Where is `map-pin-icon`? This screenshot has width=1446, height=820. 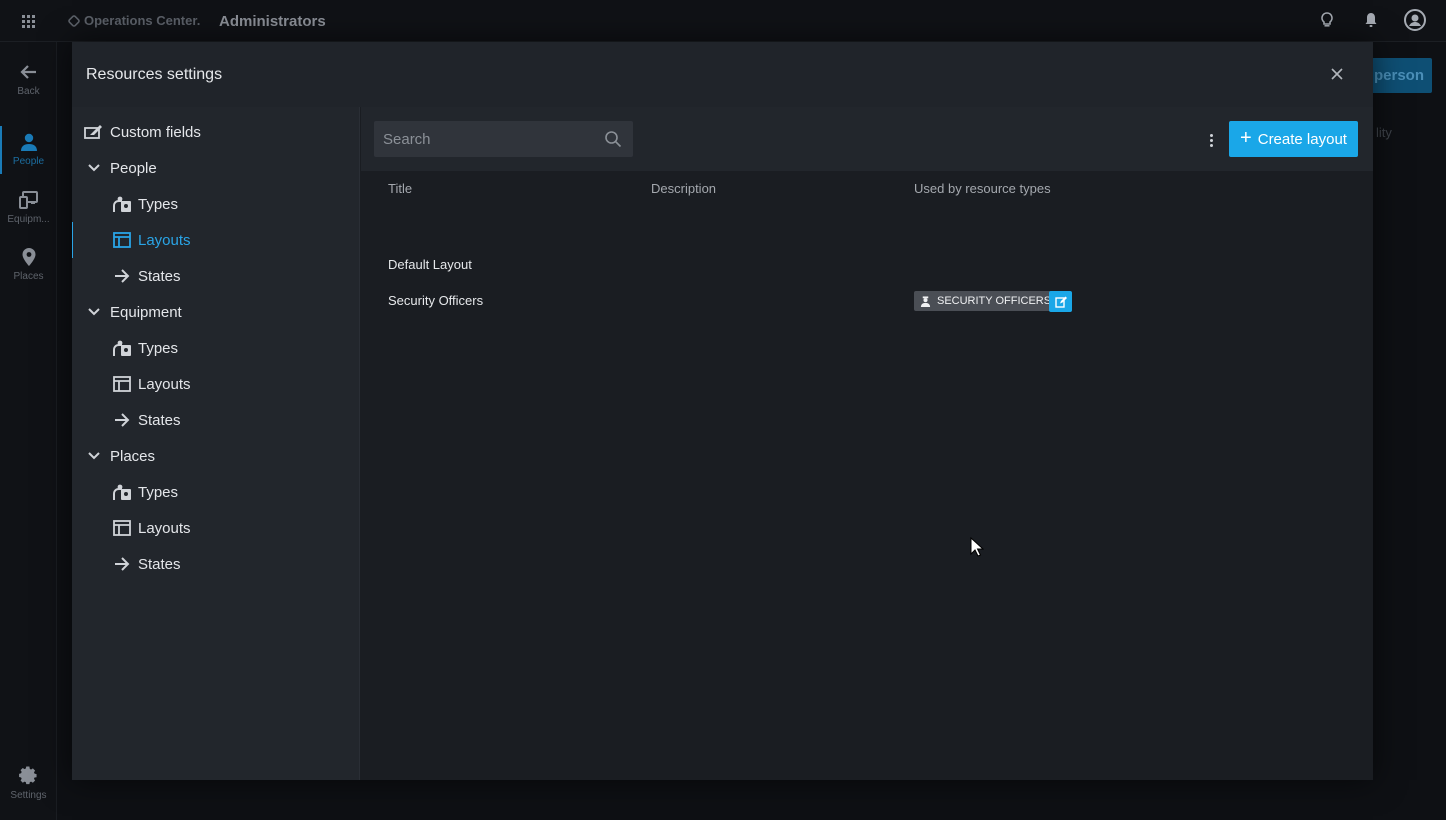 map-pin-icon is located at coordinates (28, 257).